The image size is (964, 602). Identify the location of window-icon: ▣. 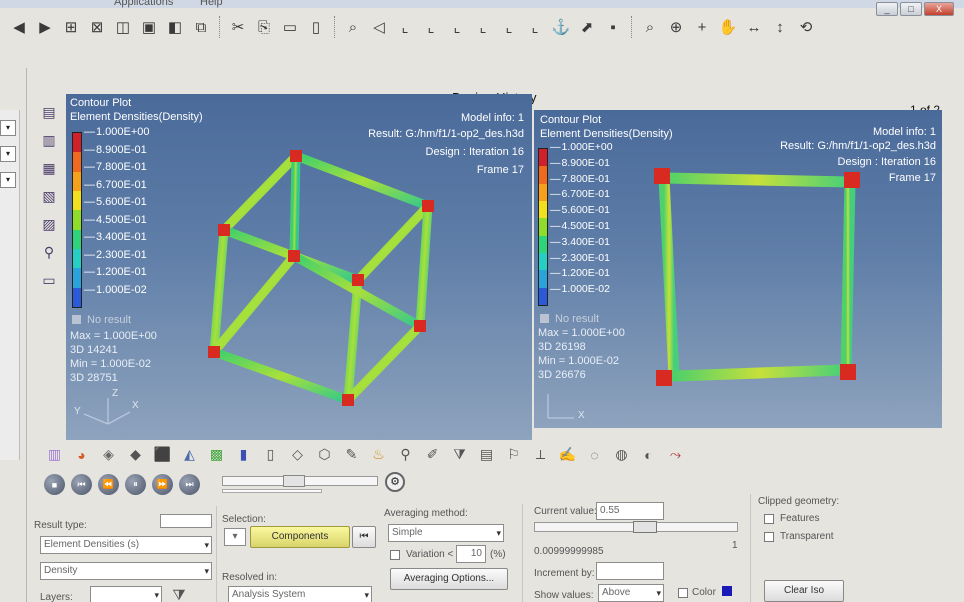
(149, 27).